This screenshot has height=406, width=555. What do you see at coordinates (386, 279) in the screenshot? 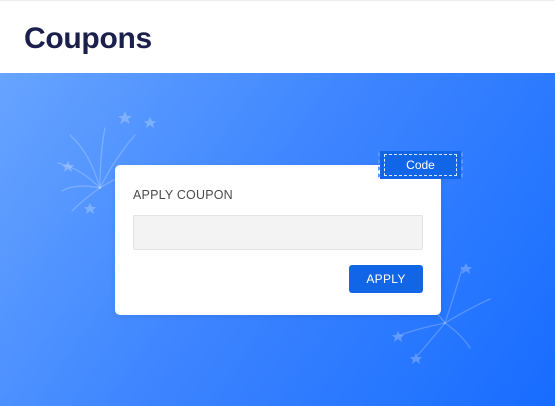
I see `apply-button: APPLY` at bounding box center [386, 279].